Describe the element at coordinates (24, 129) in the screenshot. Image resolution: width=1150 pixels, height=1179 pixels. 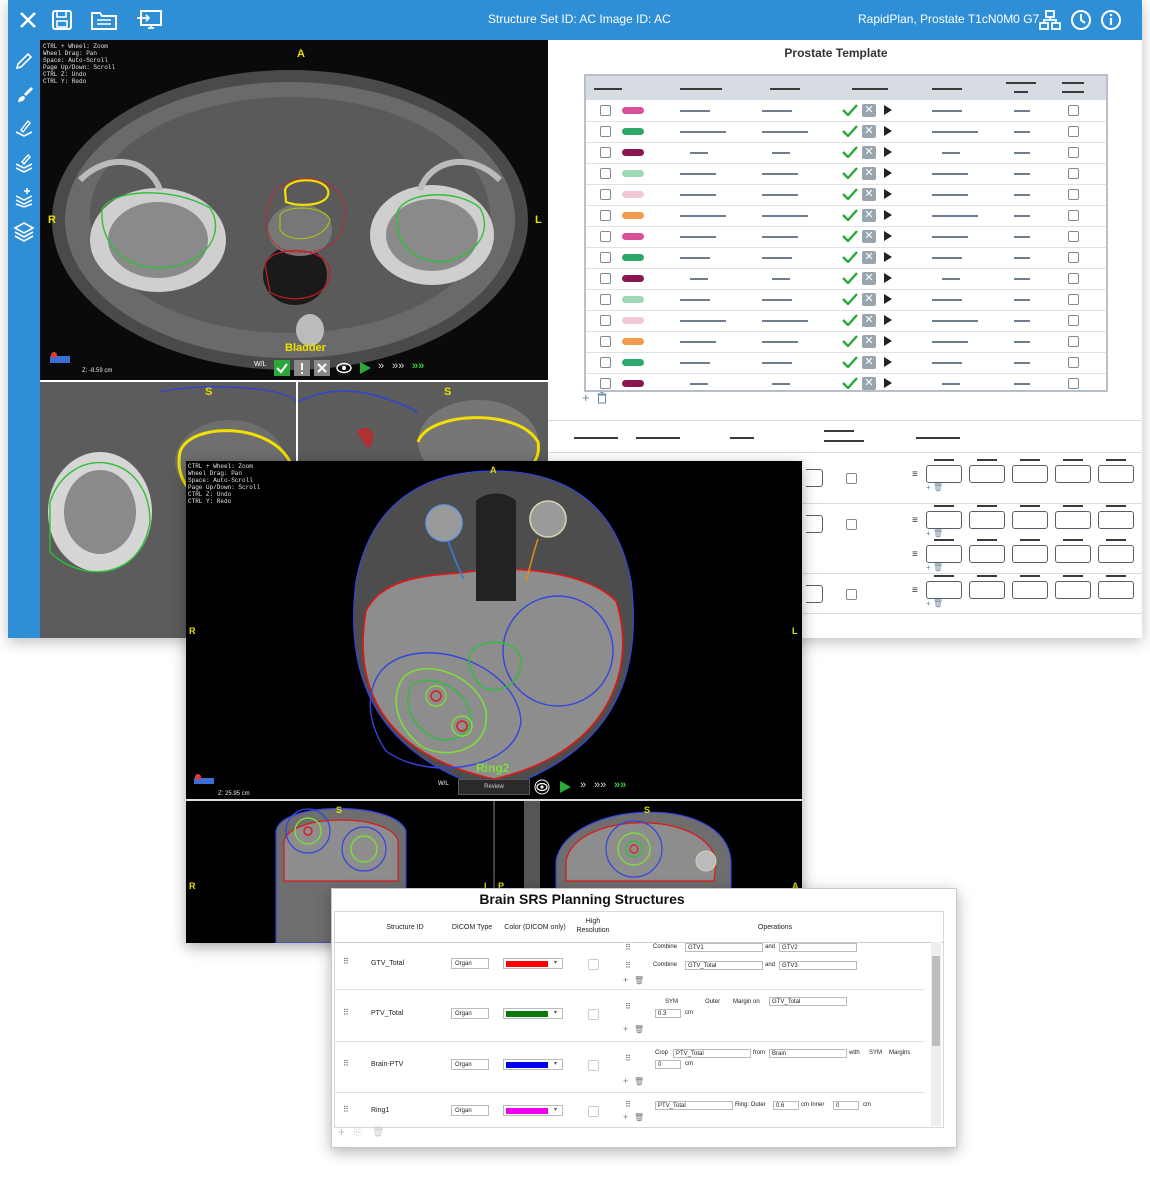
I see `layer-edit-icon` at that location.